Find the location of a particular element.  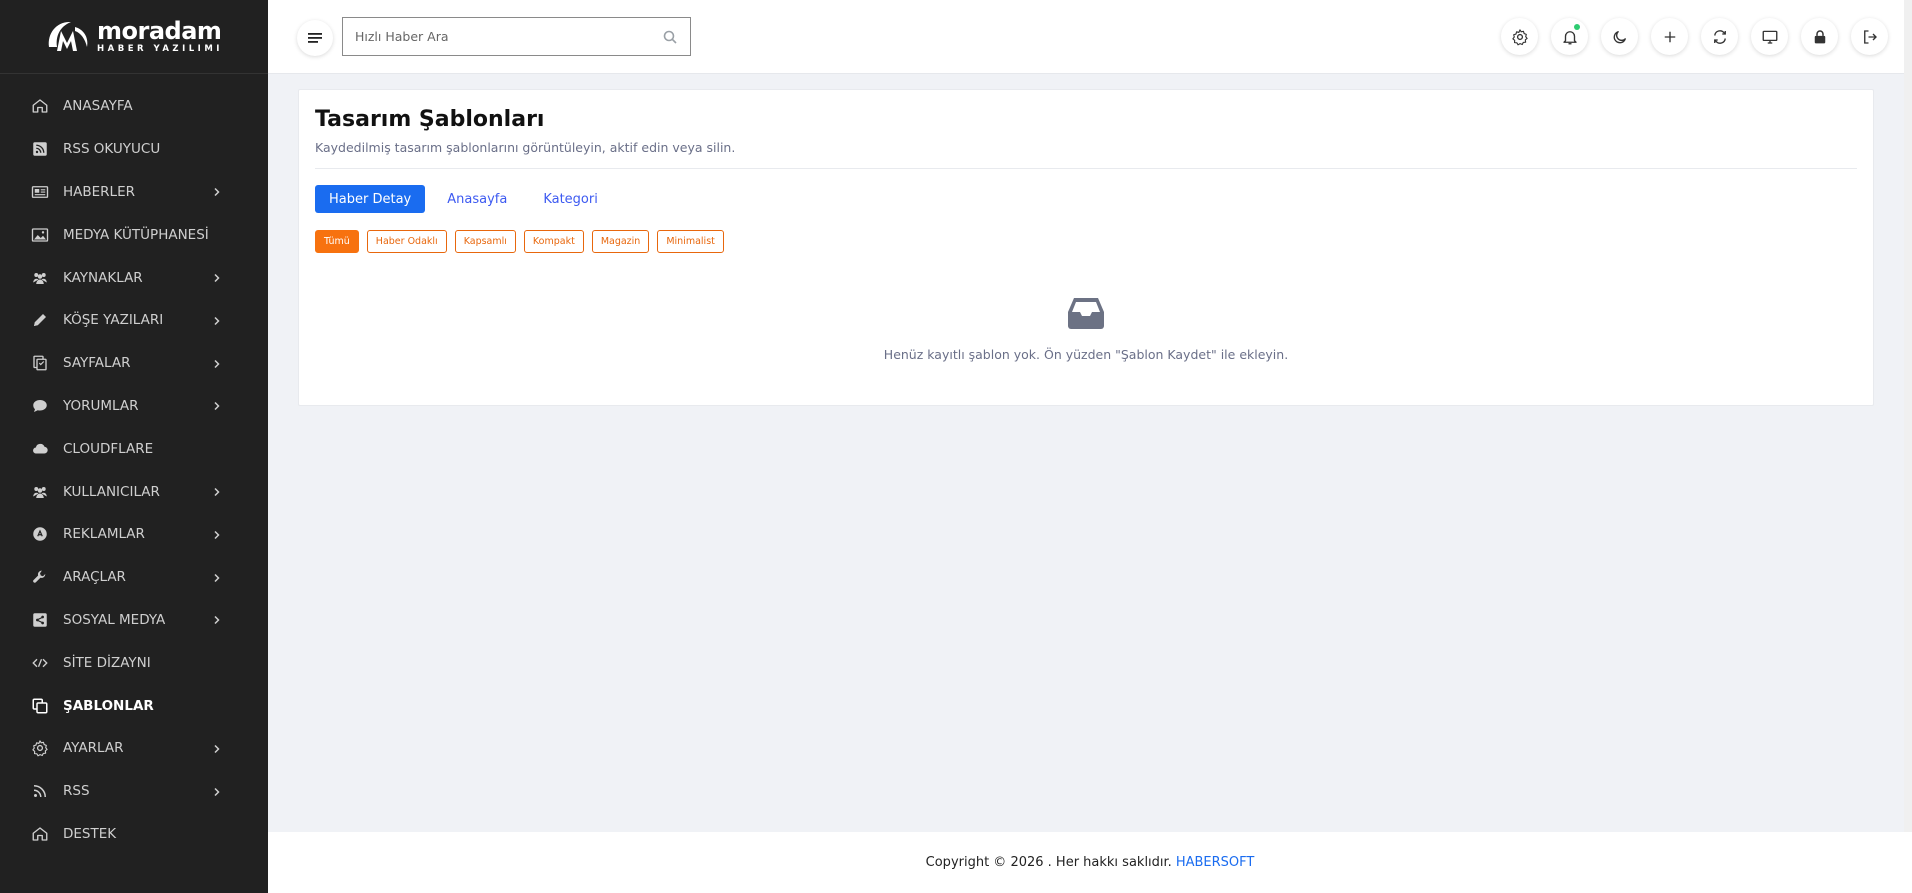

dark-mode-button is located at coordinates (1619, 36).